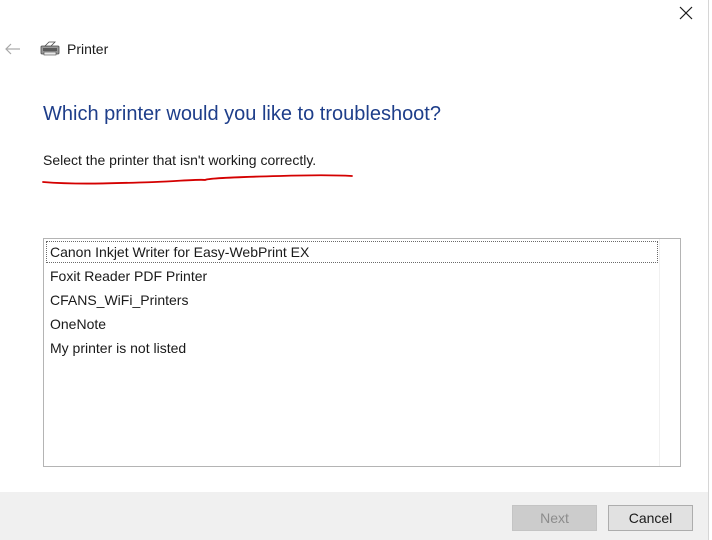 This screenshot has height=540, width=712. What do you see at coordinates (88, 49) in the screenshot?
I see `window-title: Printer` at bounding box center [88, 49].